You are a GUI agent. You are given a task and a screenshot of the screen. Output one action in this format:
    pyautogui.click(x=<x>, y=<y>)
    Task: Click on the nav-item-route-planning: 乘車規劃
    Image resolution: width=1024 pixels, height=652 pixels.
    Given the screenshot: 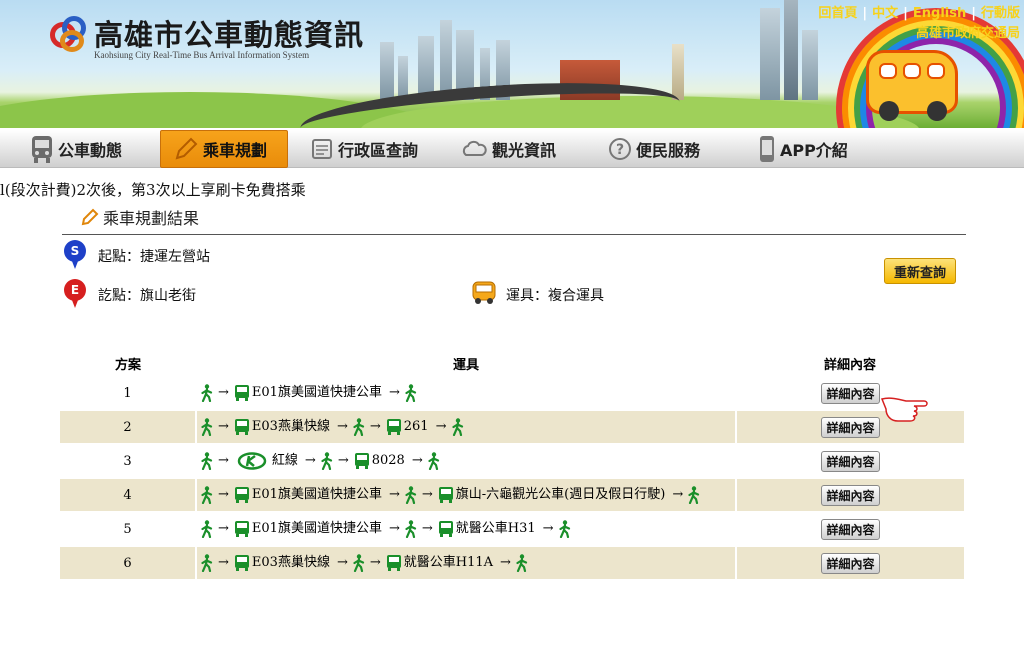 What is the action you would take?
    pyautogui.click(x=224, y=149)
    